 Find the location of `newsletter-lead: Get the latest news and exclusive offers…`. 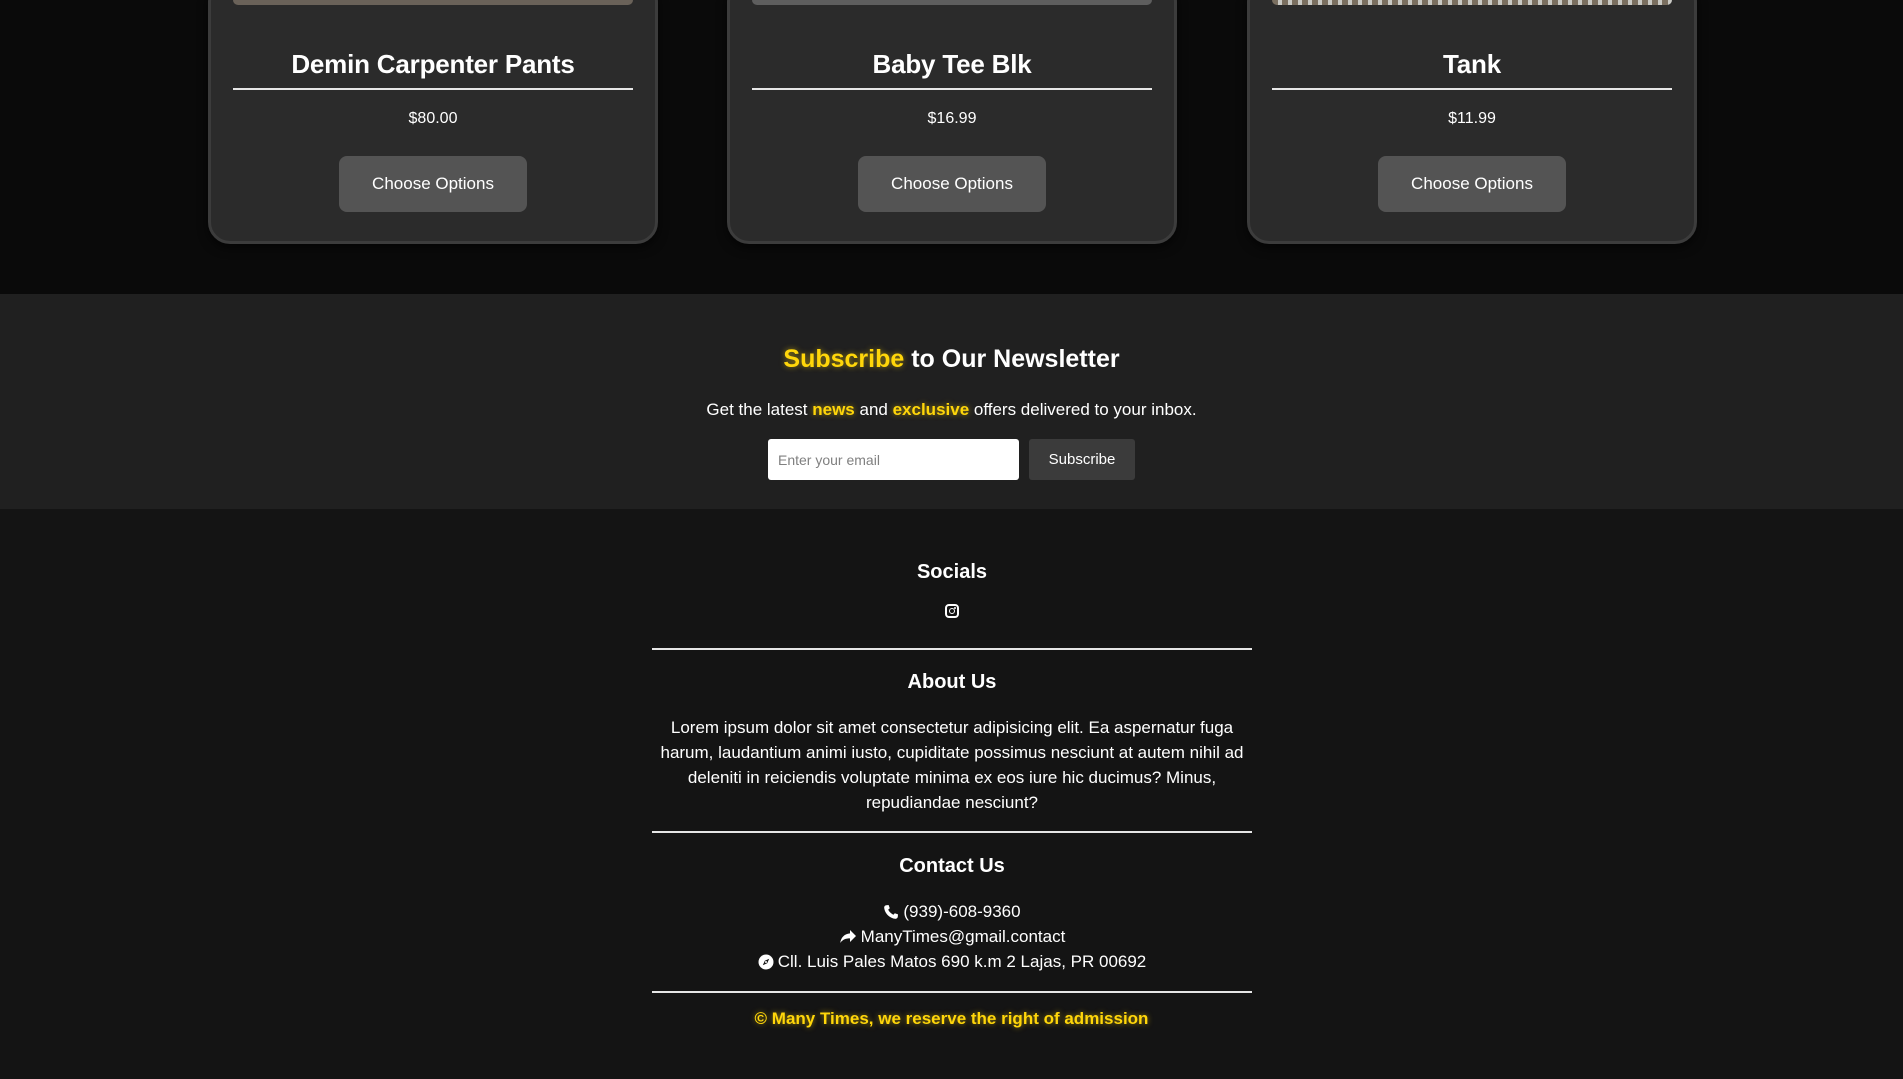

newsletter-lead: Get the latest news and exclusive offers… is located at coordinates (951, 410).